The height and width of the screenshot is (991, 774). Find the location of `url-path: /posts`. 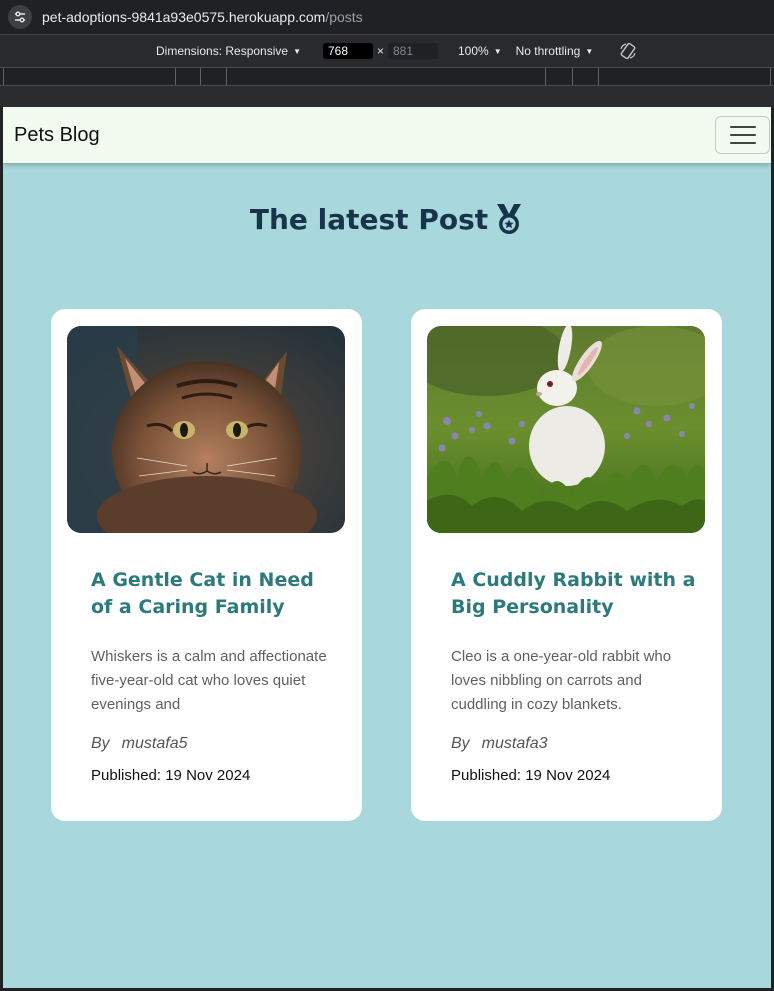

url-path: /posts is located at coordinates (344, 17).